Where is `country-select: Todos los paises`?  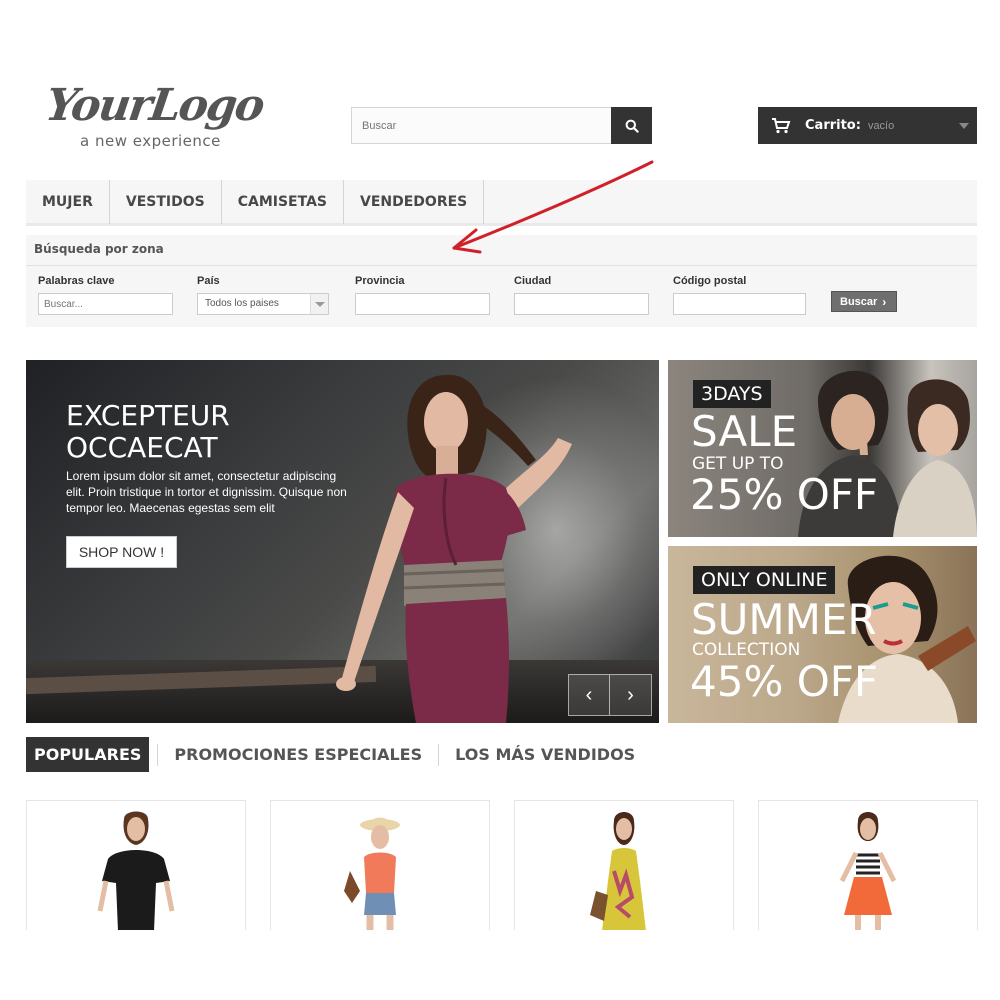
country-select: Todos los paises is located at coordinates (263, 304).